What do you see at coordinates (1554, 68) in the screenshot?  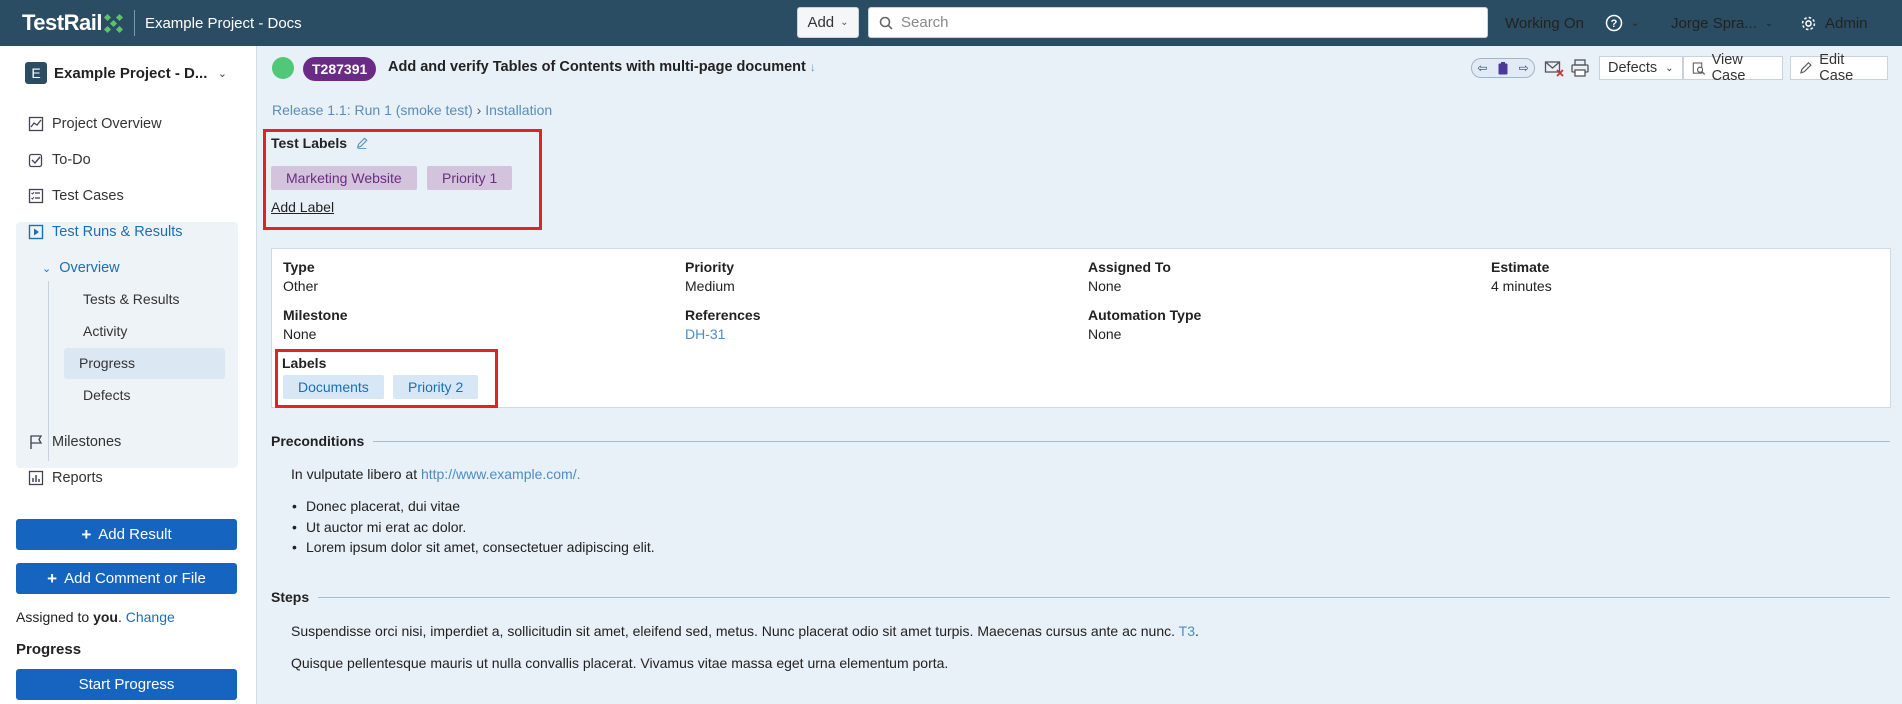 I see `mail-error-icon` at bounding box center [1554, 68].